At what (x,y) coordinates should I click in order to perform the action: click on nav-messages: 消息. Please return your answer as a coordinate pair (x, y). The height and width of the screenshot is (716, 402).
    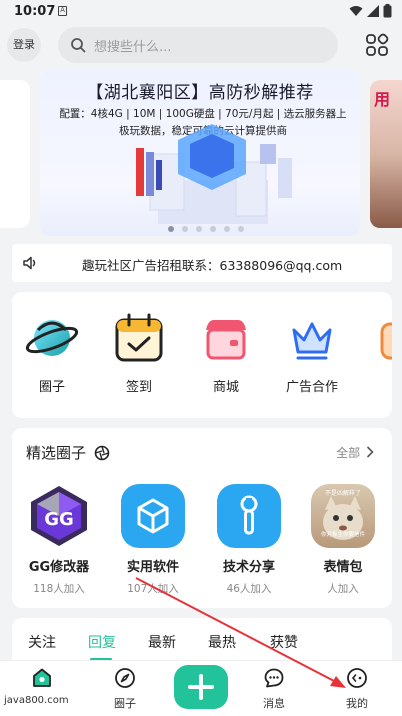
    Looking at the image, I should click on (274, 689).